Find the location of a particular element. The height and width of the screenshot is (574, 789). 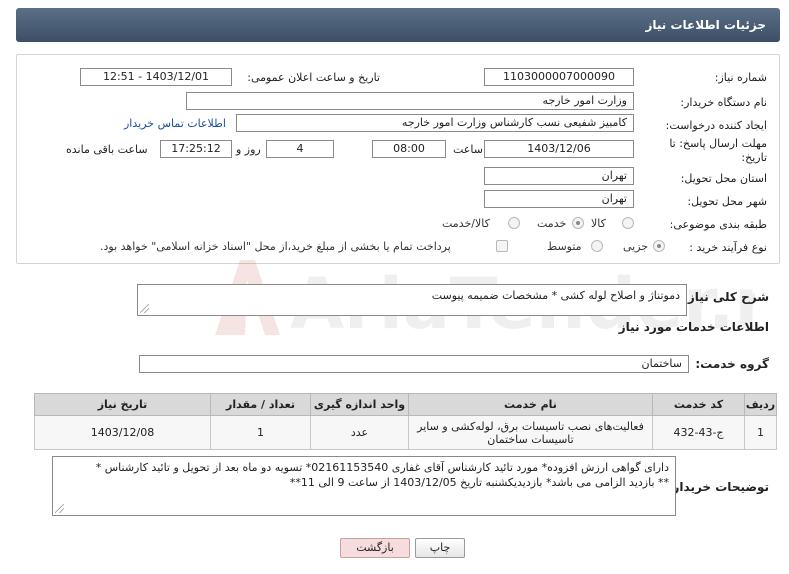

category-service-radio is located at coordinates (578, 223).